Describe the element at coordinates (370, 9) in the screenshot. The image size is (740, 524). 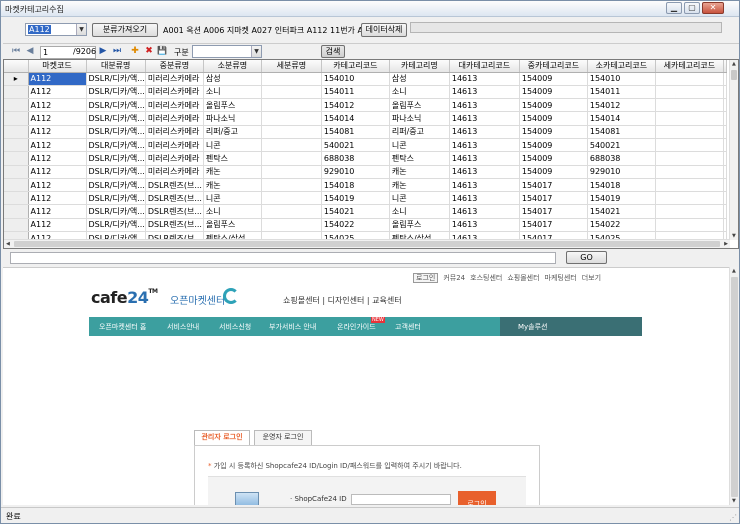
I see `title-bar: 마켓카테고리수집 ▁ ▢ ✕` at that location.